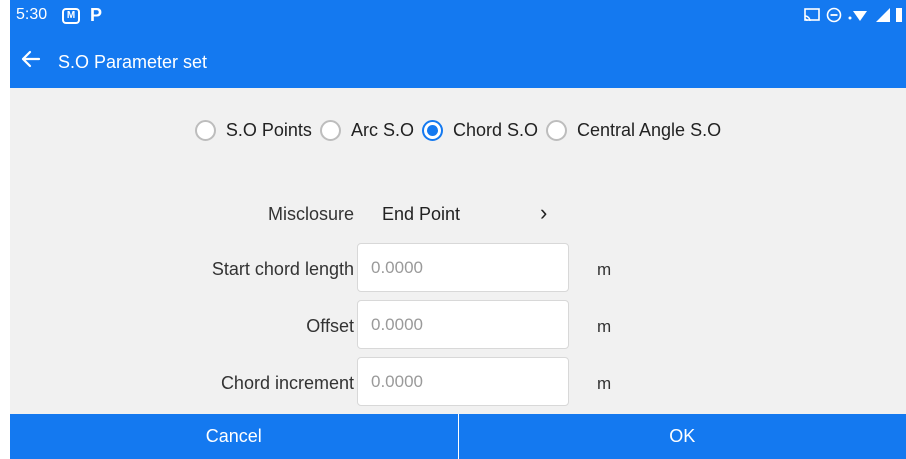 This screenshot has height=459, width=906. Describe the element at coordinates (857, 16) in the screenshot. I see `wifi-icon` at that location.